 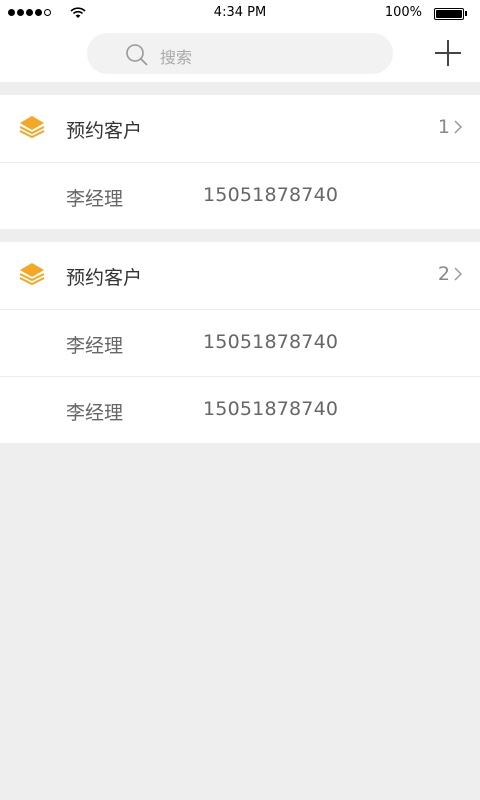 What do you see at coordinates (137, 55) in the screenshot?
I see `search-icon` at bounding box center [137, 55].